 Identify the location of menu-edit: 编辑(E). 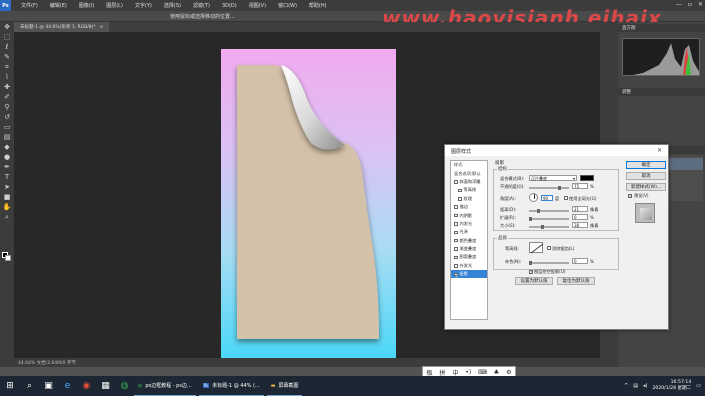
(58, 5).